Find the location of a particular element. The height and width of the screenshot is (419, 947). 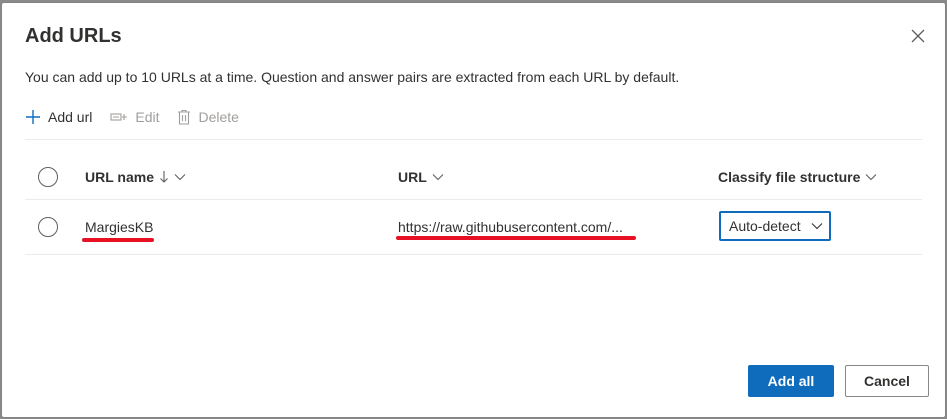

edit-label: Edit is located at coordinates (147, 117).